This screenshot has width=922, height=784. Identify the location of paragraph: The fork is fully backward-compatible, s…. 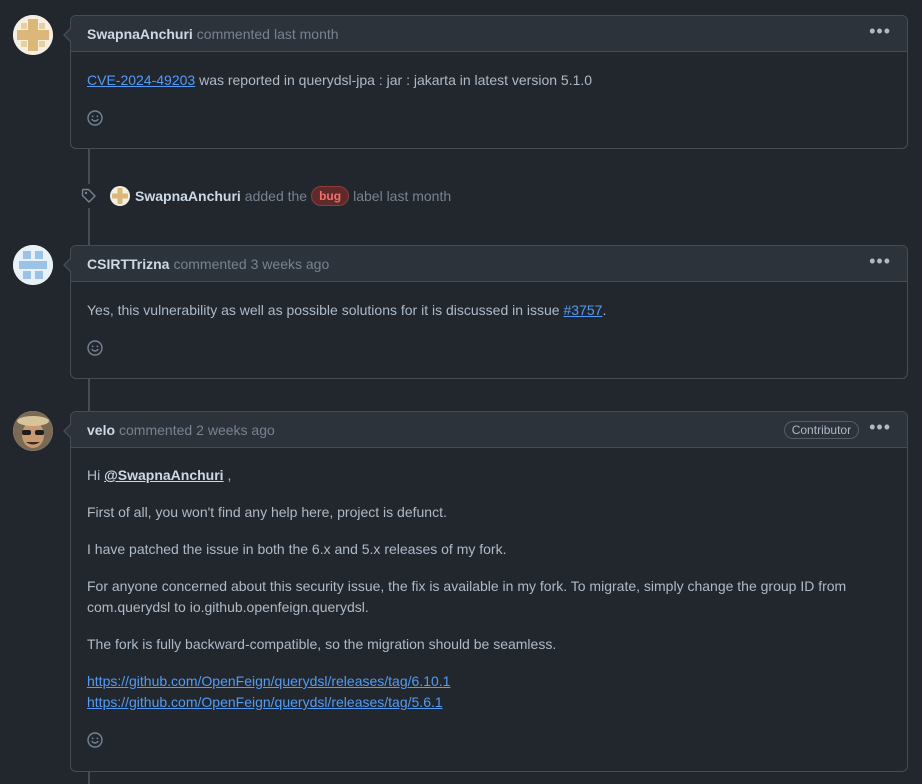
(322, 644).